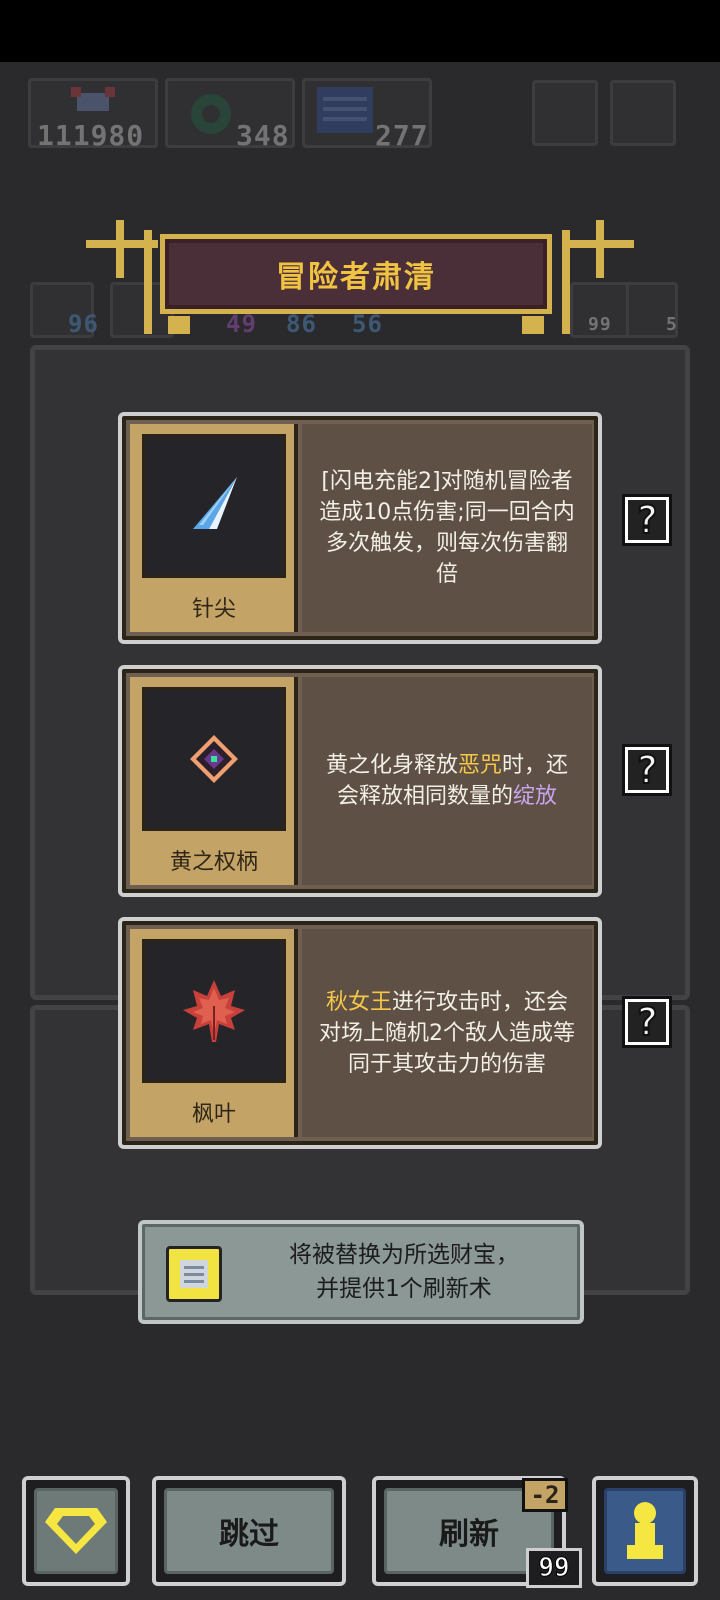  I want to click on card-description: [闪电充能2]对随机冒险者造成10点伤害;同一回合内多次触发，则每次伤害翻倍, so click(447, 528).